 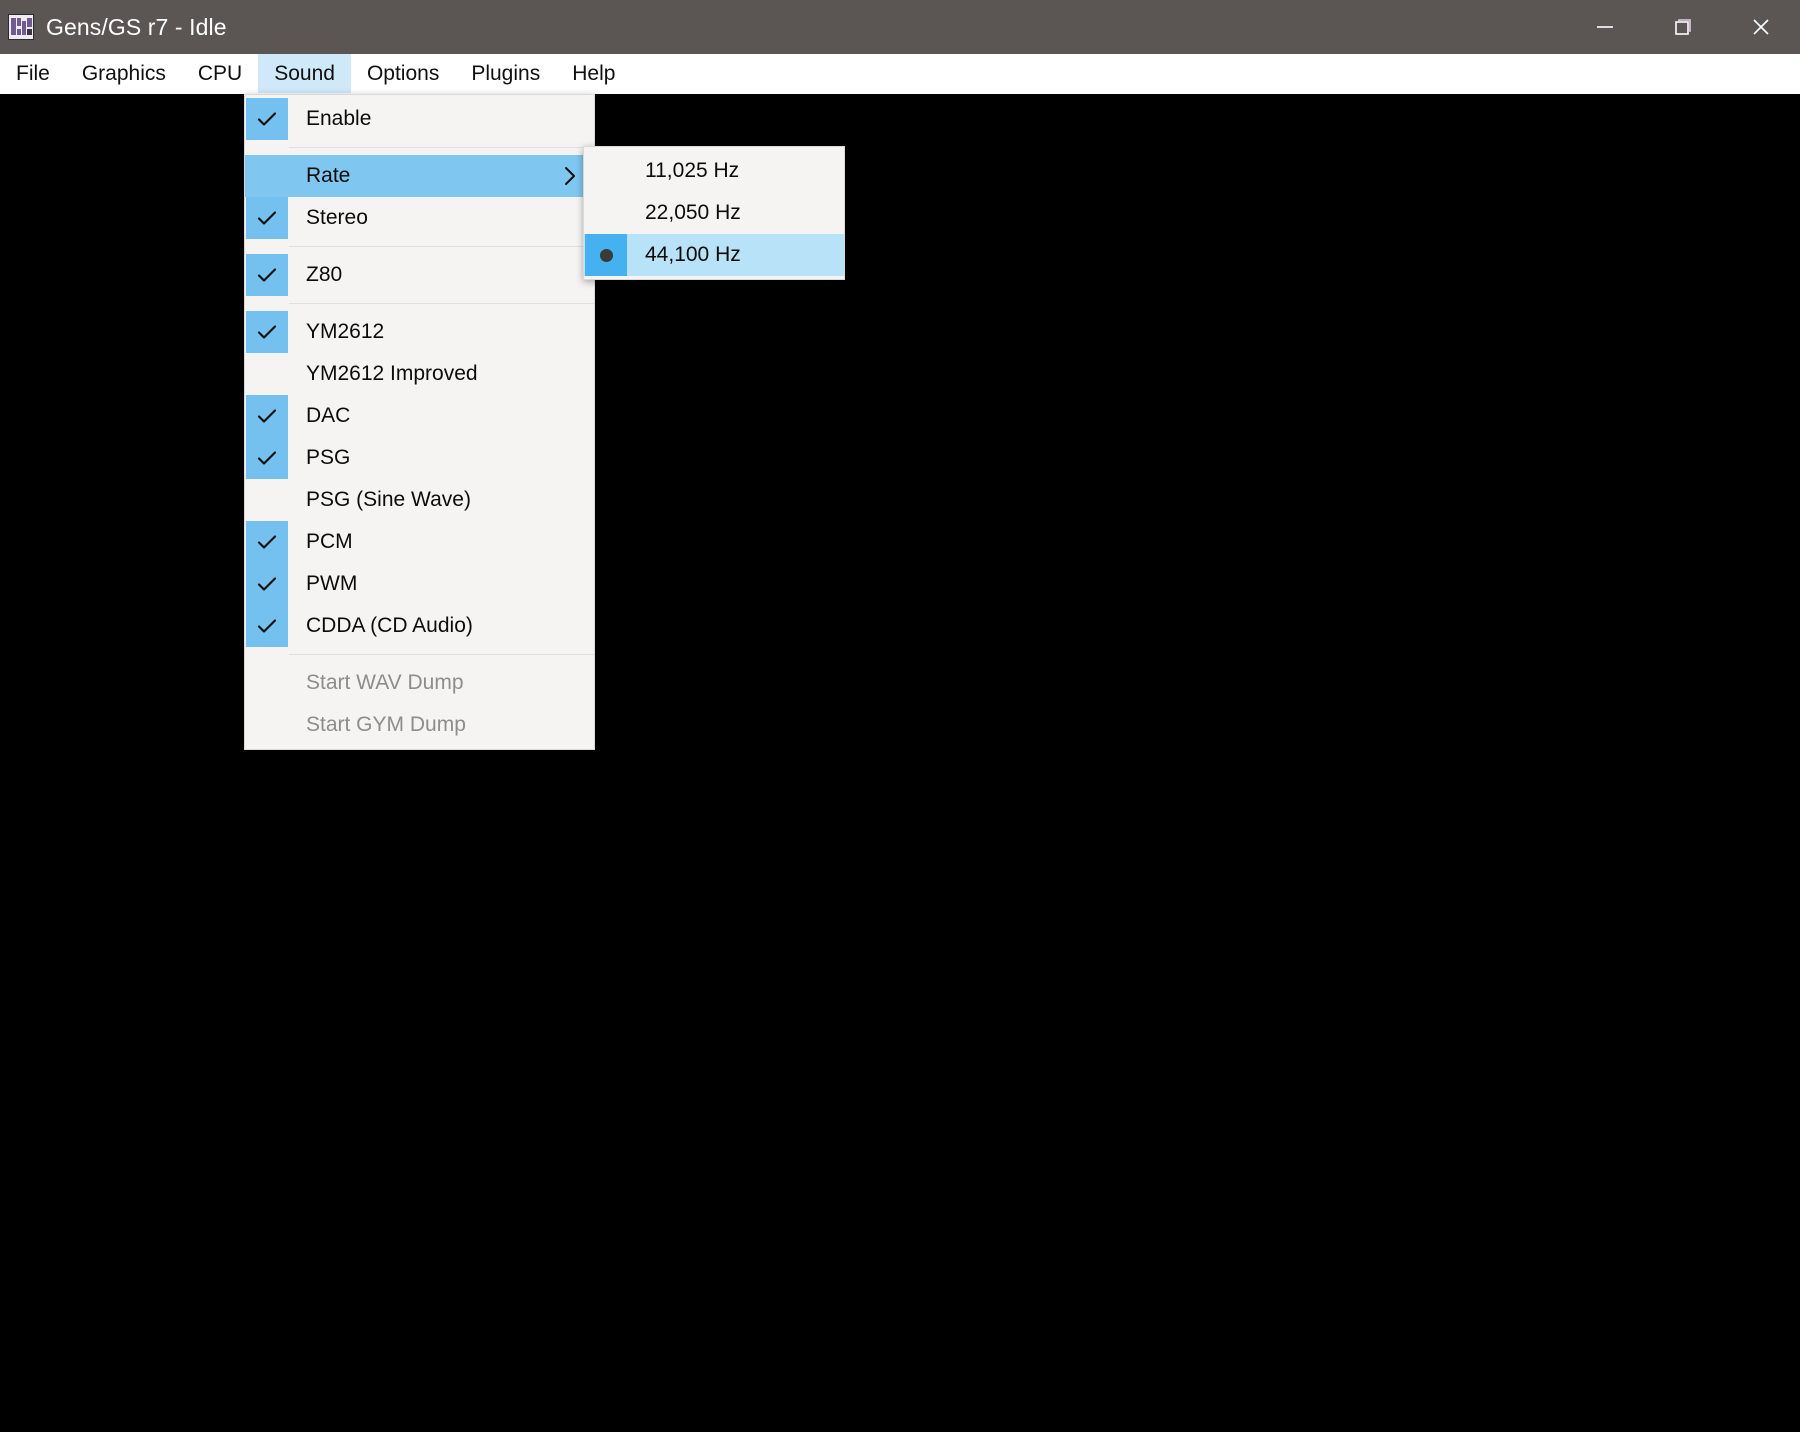 I want to click on menubar-item-cpu: CPU, so click(x=220, y=73).